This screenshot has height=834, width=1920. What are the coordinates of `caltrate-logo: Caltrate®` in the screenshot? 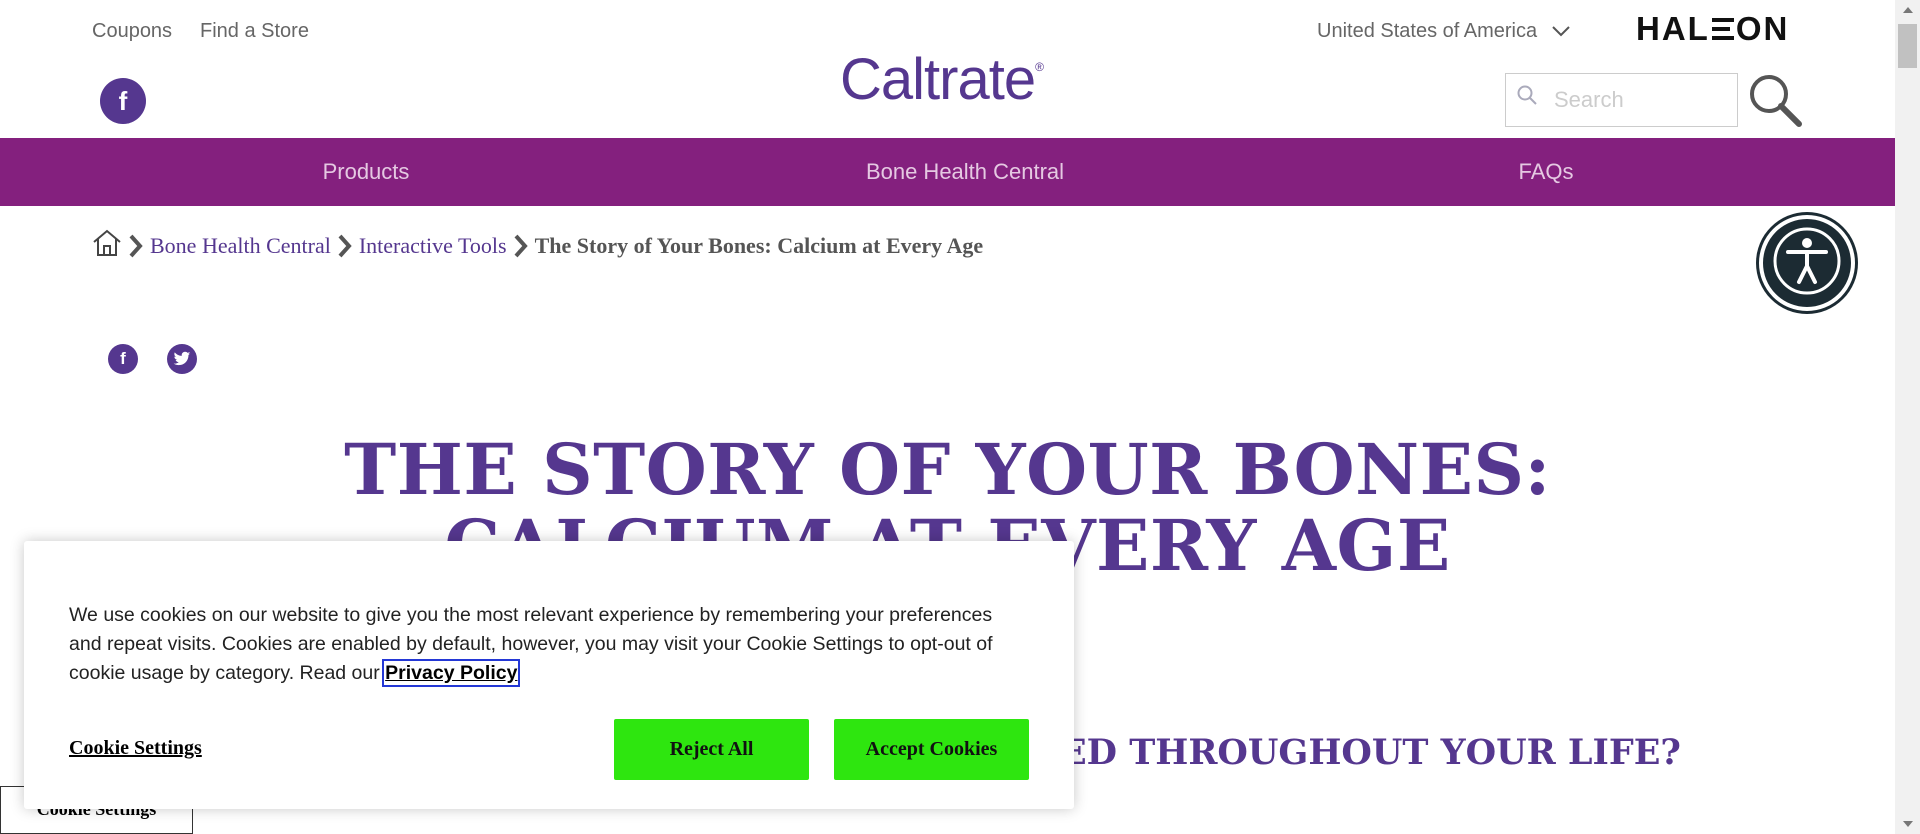 It's located at (942, 79).